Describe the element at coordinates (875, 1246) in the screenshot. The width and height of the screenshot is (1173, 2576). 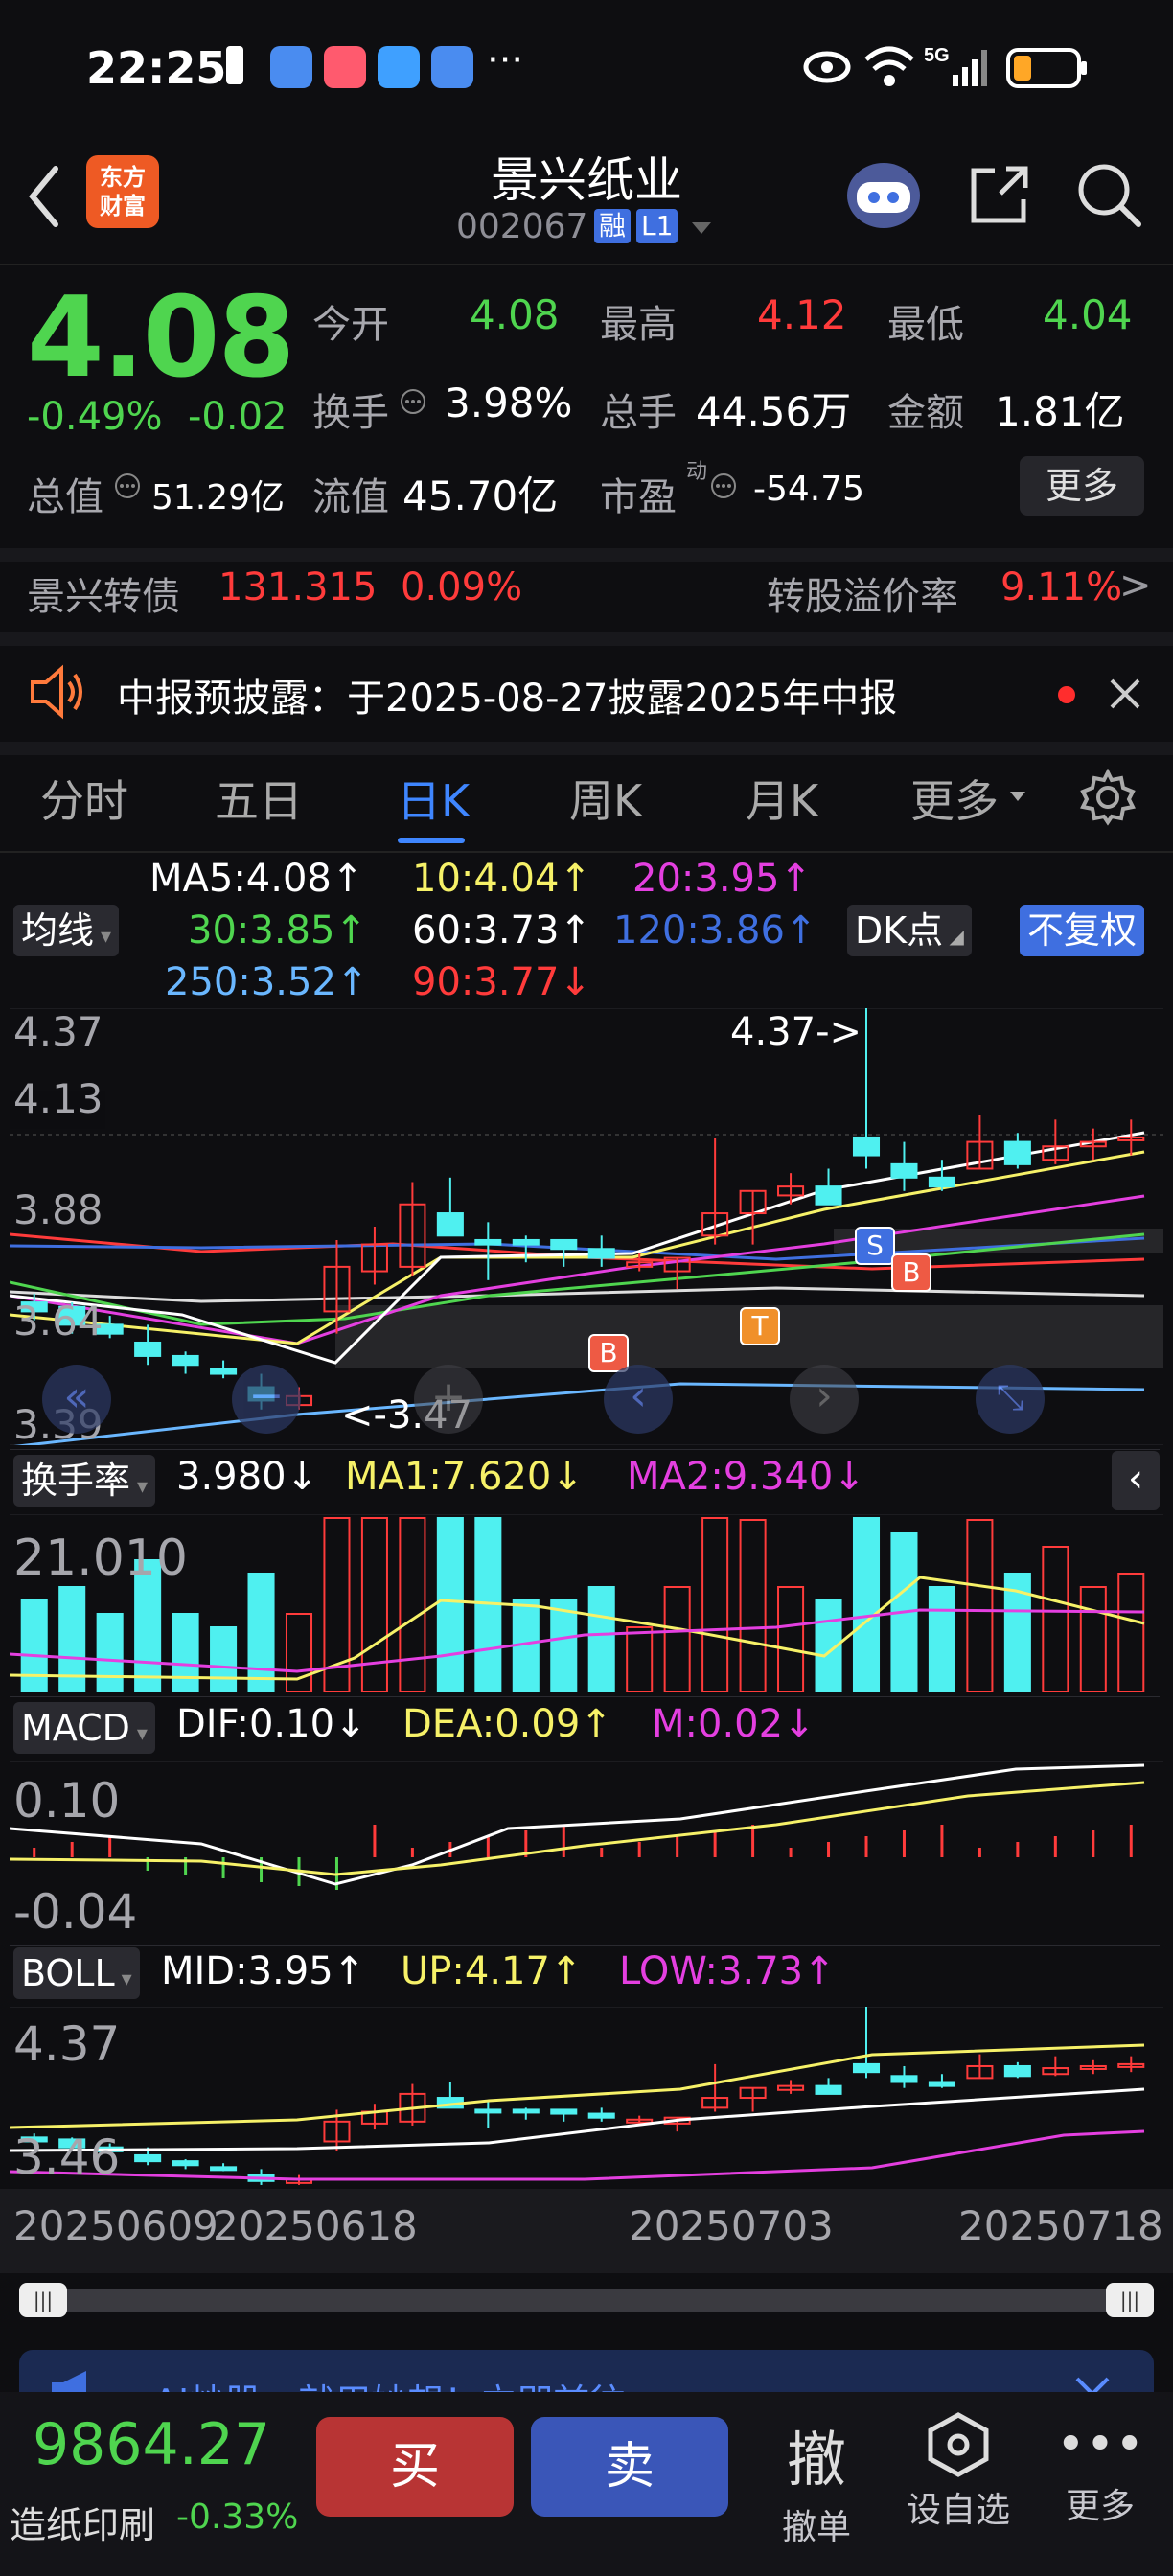
I see `sell-signal-marker: S` at that location.